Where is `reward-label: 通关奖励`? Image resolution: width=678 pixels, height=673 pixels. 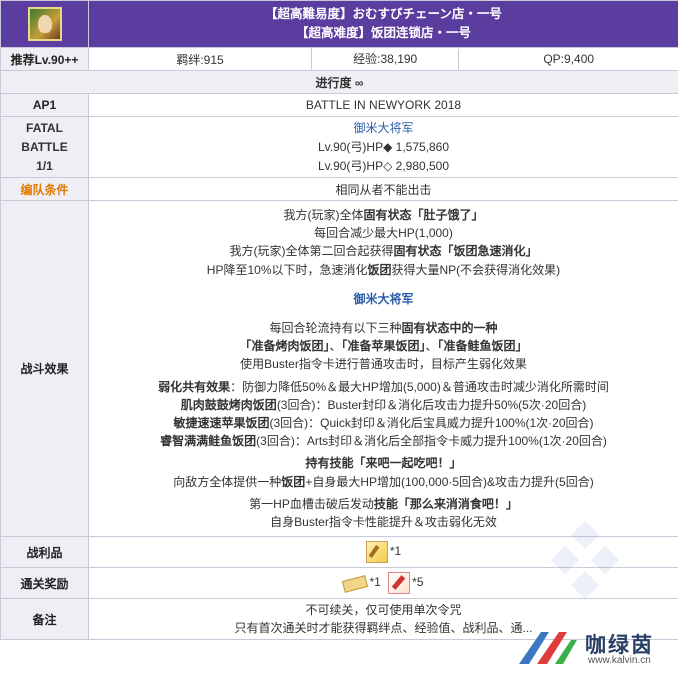 reward-label: 通关奖励 is located at coordinates (44, 583).